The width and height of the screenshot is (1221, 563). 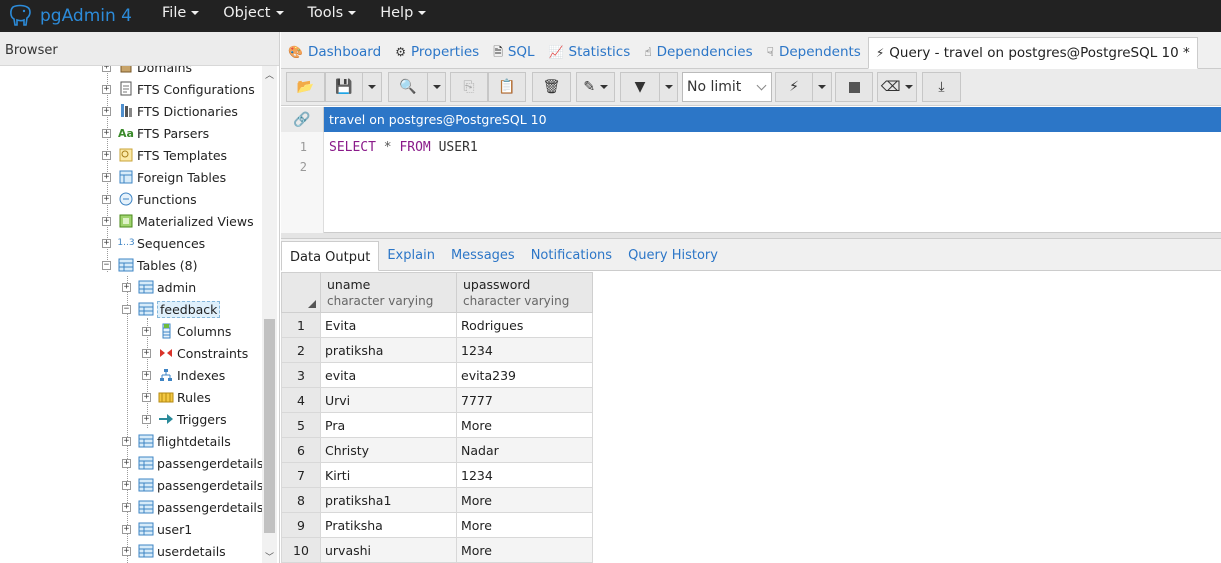 I want to click on tab-data-output: Data Output, so click(x=330, y=256).